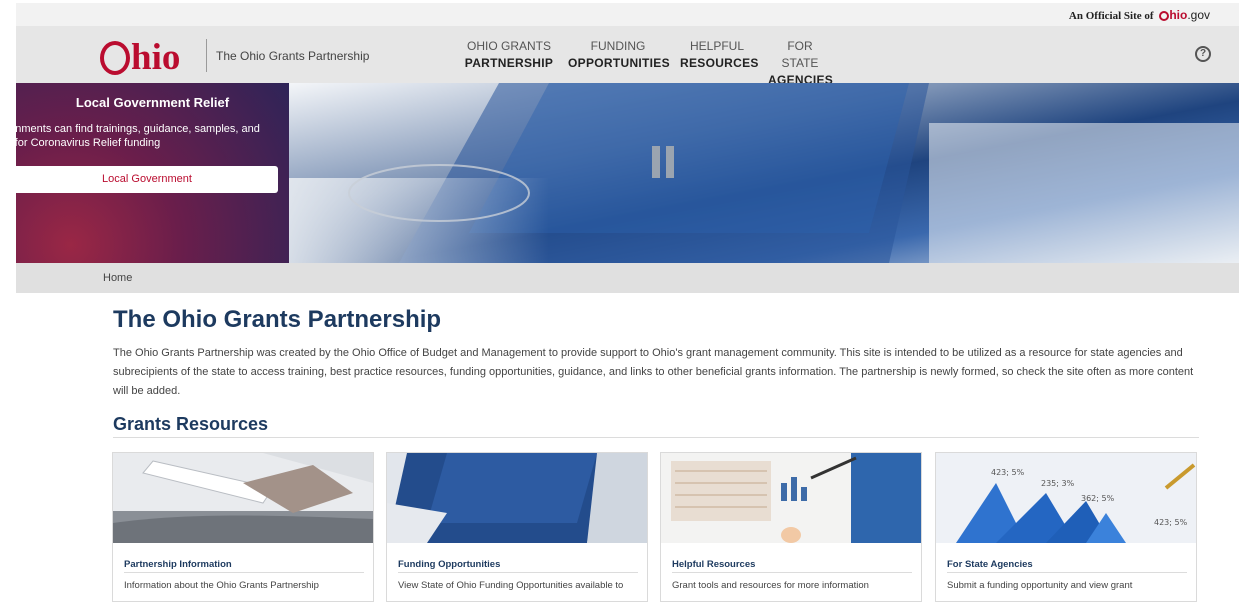 The width and height of the screenshot is (1251, 602). What do you see at coordinates (1203, 54) in the screenshot?
I see `help-icon: ?` at bounding box center [1203, 54].